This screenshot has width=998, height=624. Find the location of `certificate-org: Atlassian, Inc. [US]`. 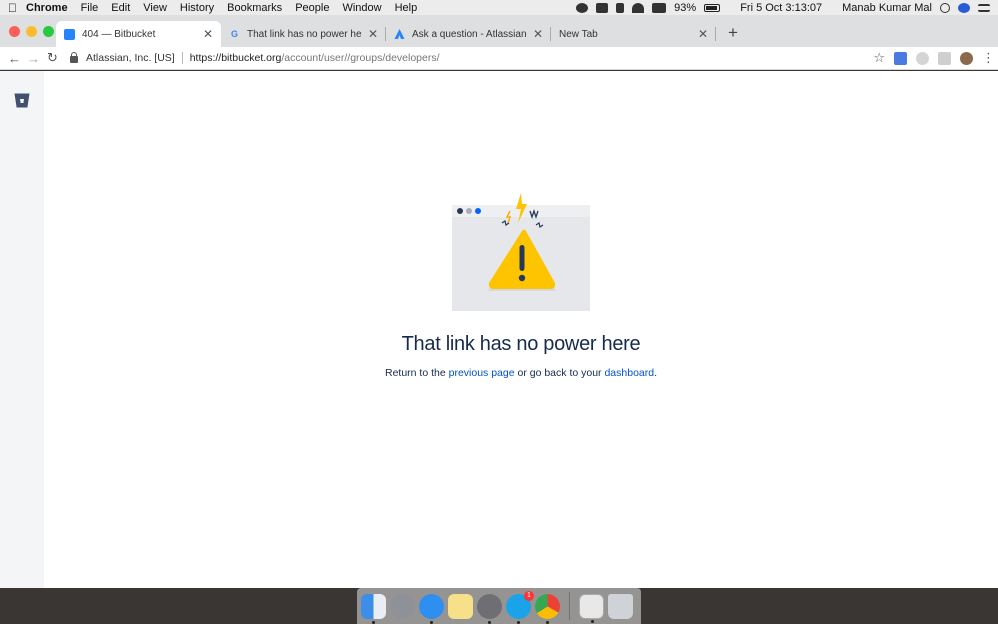

certificate-org: Atlassian, Inc. [US] is located at coordinates (130, 58).